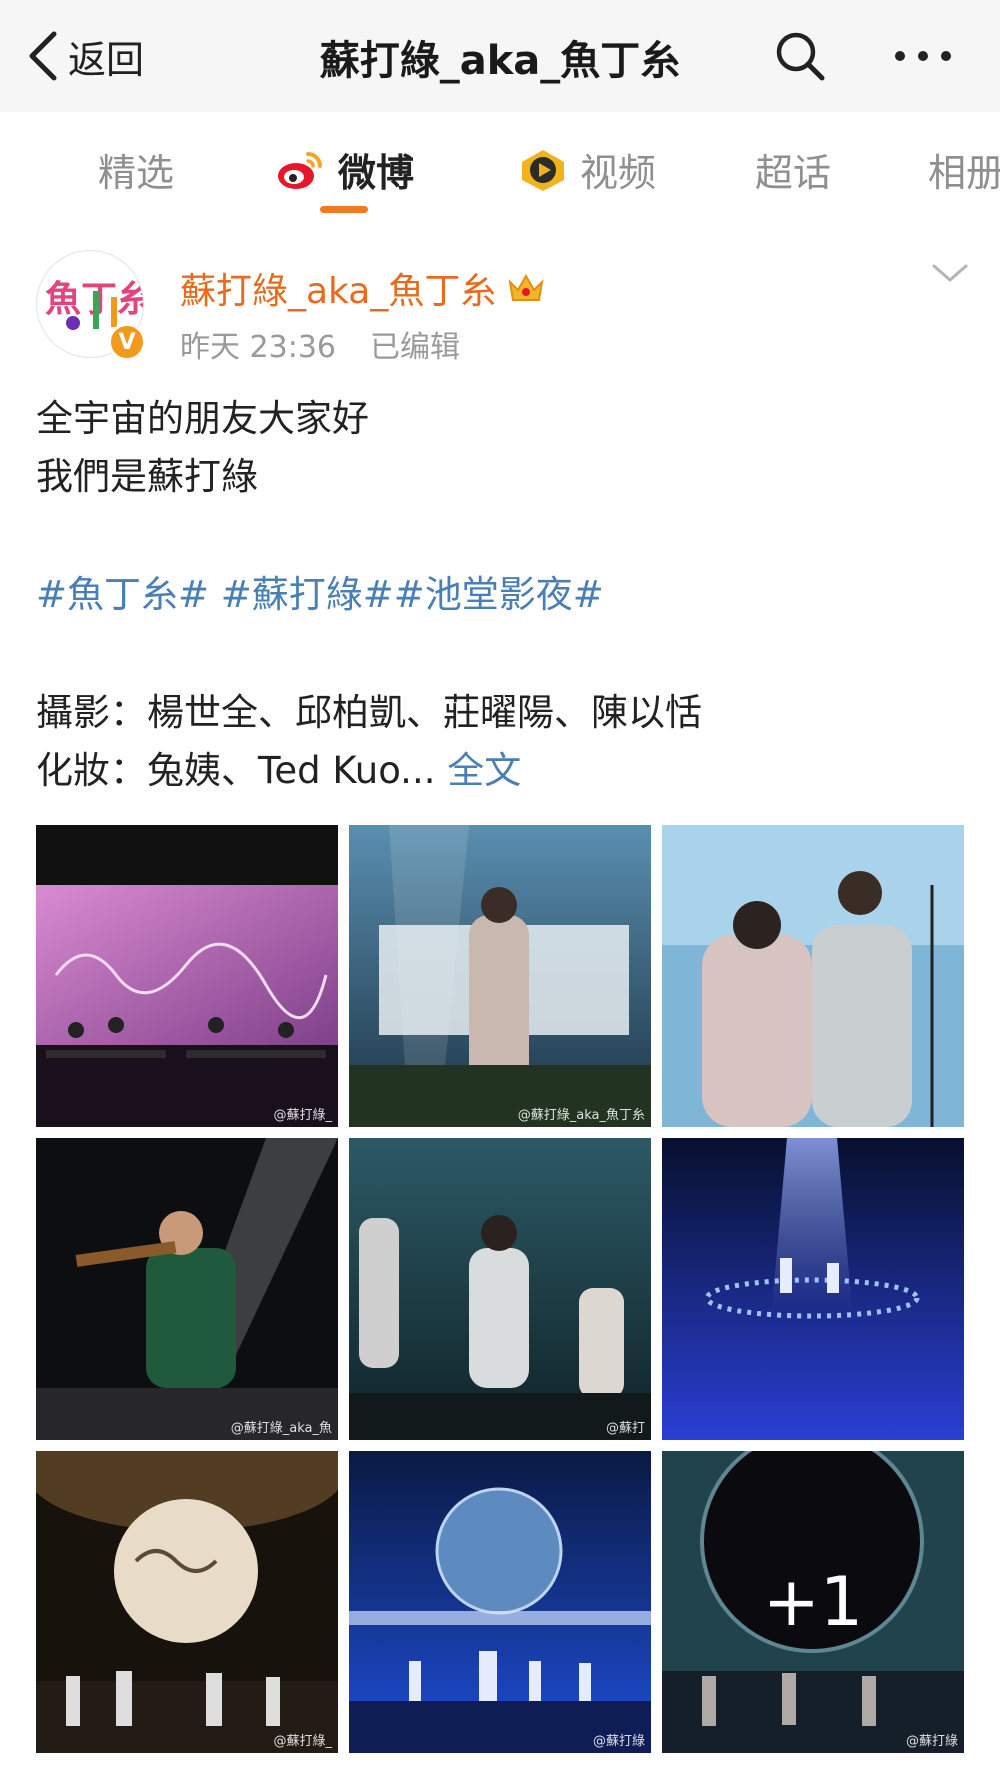  I want to click on tab-album: 相册, so click(964, 169).